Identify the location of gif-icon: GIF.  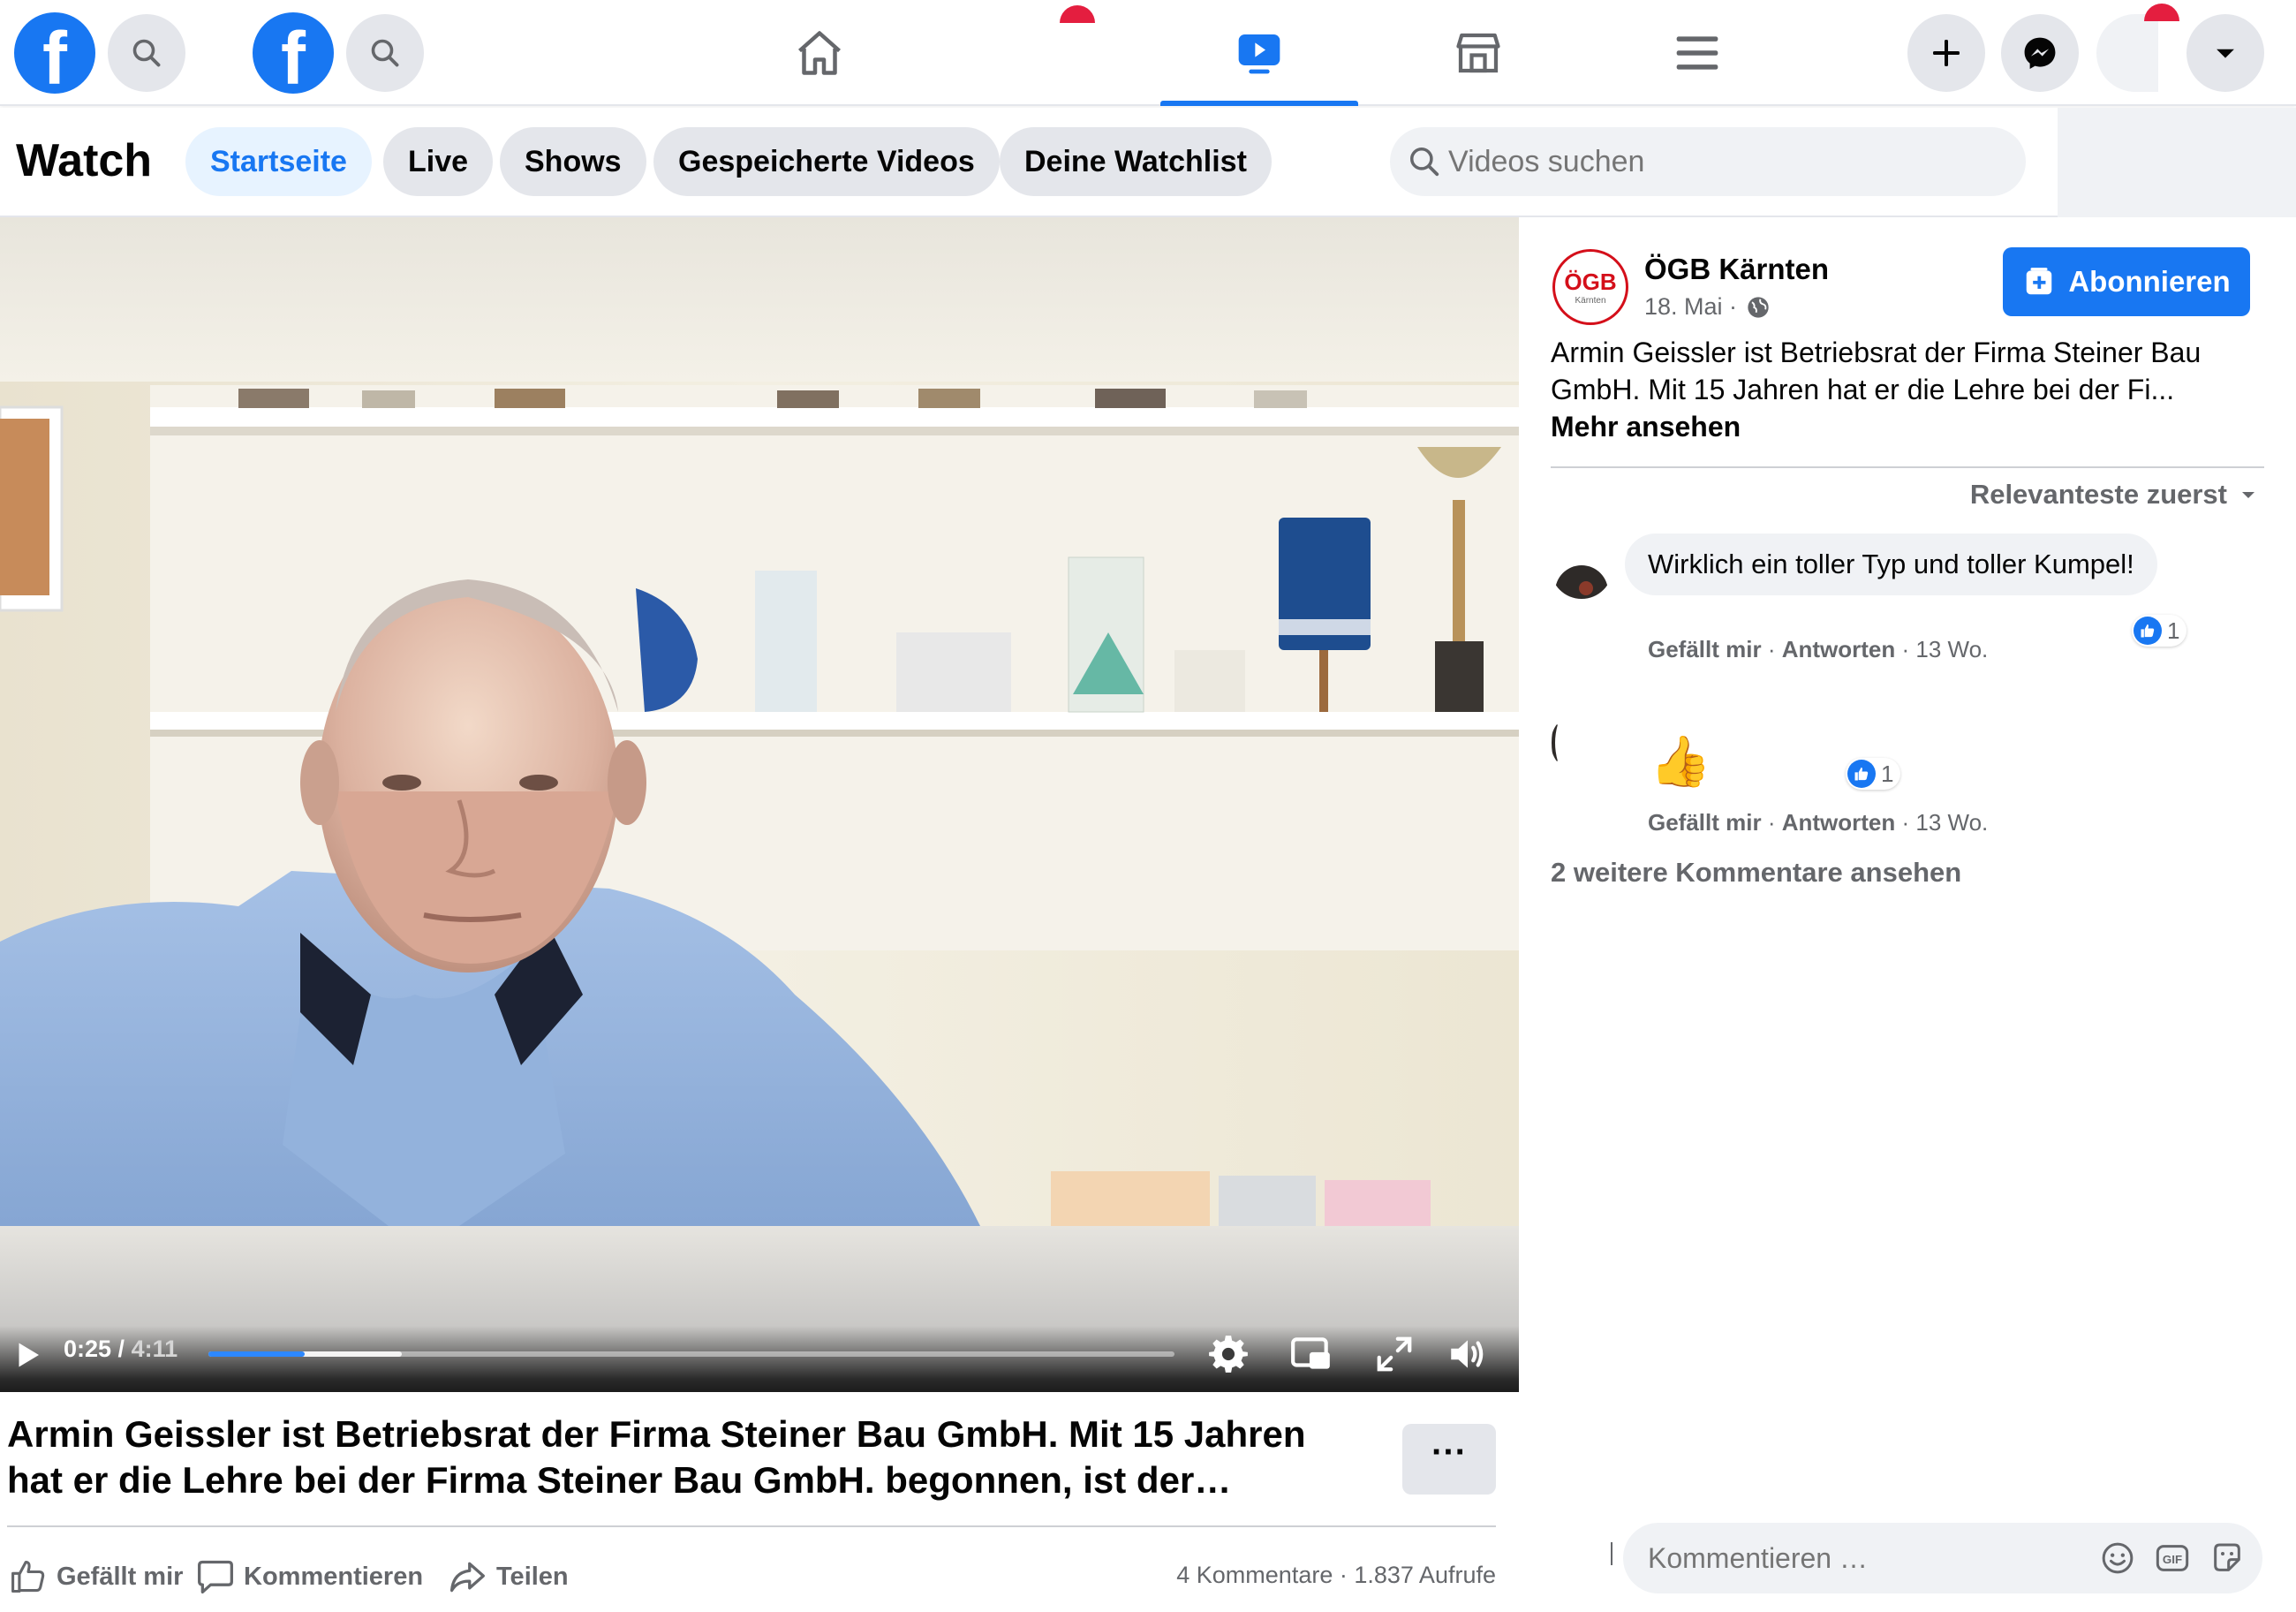
(2172, 1558).